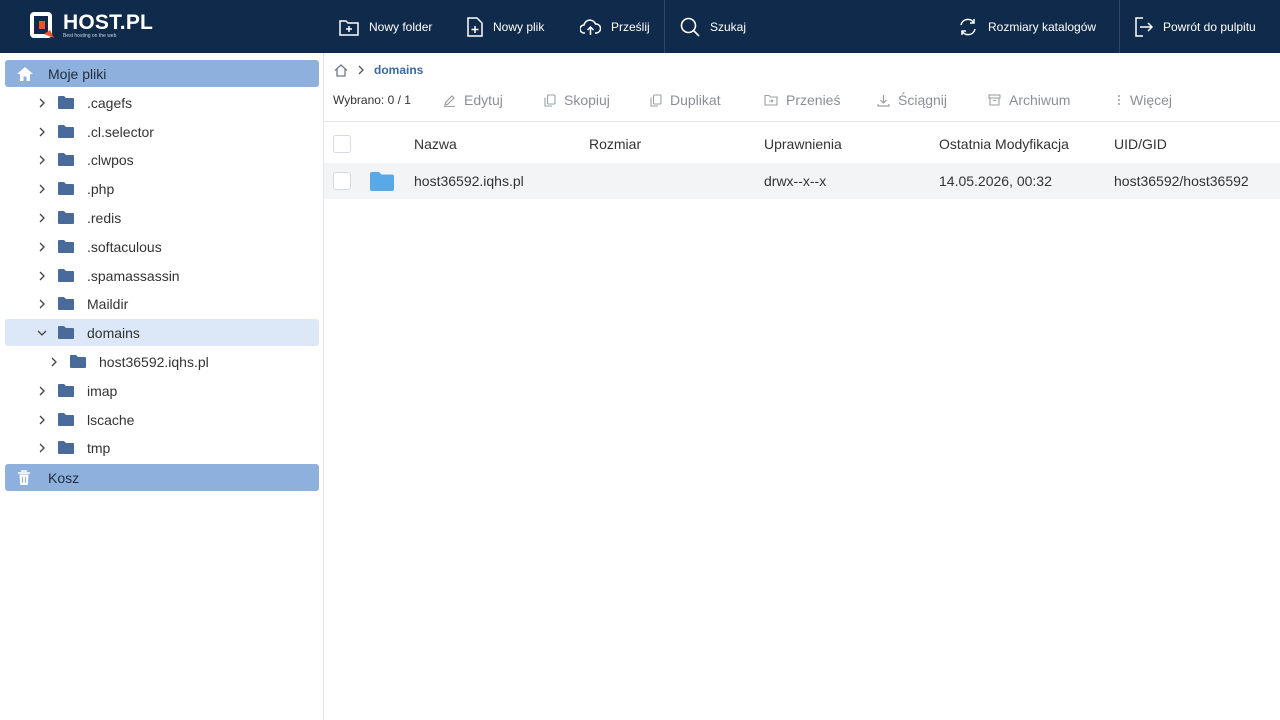 This screenshot has width=1280, height=720. I want to click on archive-button: Archiwum, so click(1029, 100).